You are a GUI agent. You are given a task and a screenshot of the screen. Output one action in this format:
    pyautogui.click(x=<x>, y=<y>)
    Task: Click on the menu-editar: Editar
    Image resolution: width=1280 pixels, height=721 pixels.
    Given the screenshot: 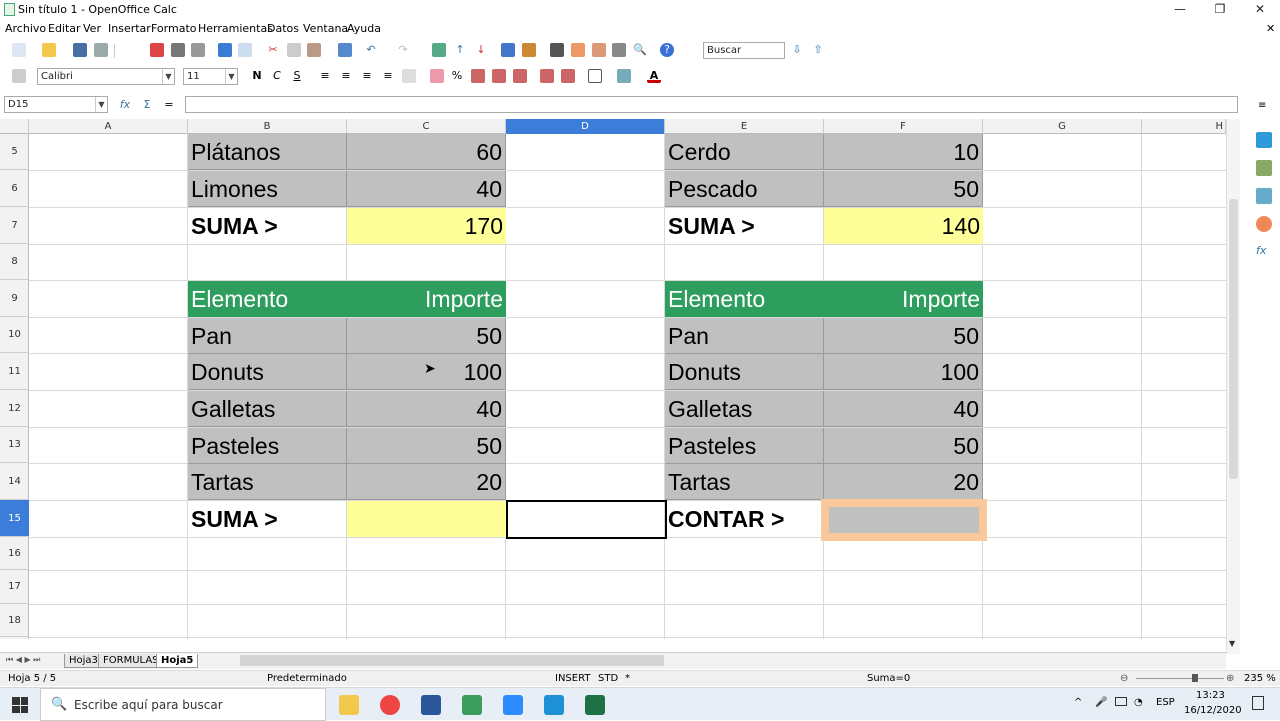 What is the action you would take?
    pyautogui.click(x=64, y=28)
    